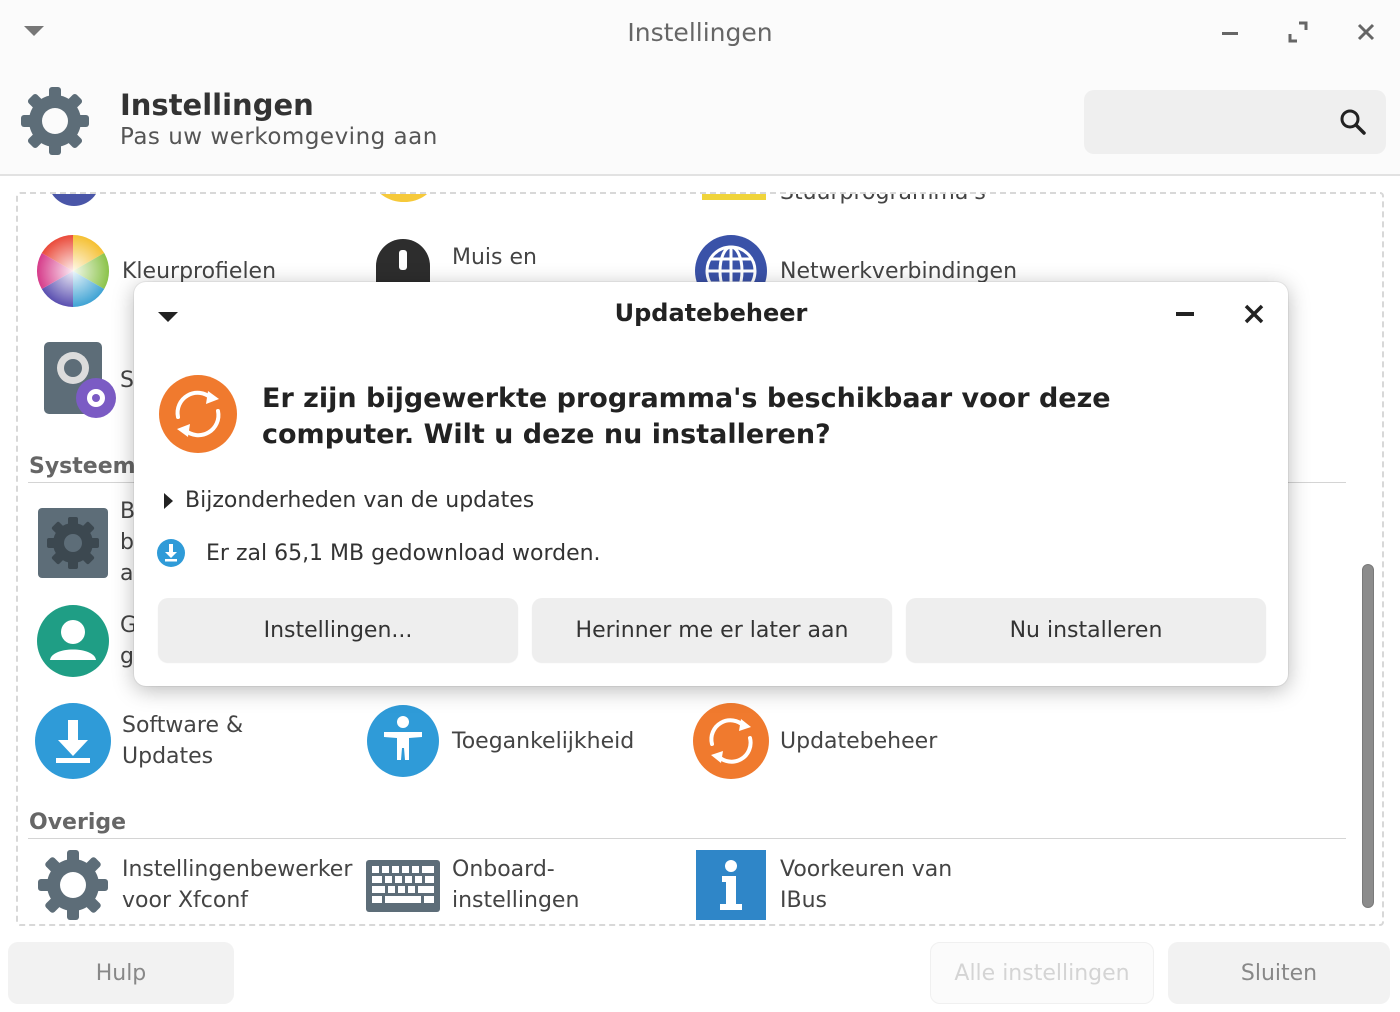 This screenshot has height=1012, width=1400. I want to click on settings-item-label: Instellingenbewerker voor Xfconf, so click(237, 885).